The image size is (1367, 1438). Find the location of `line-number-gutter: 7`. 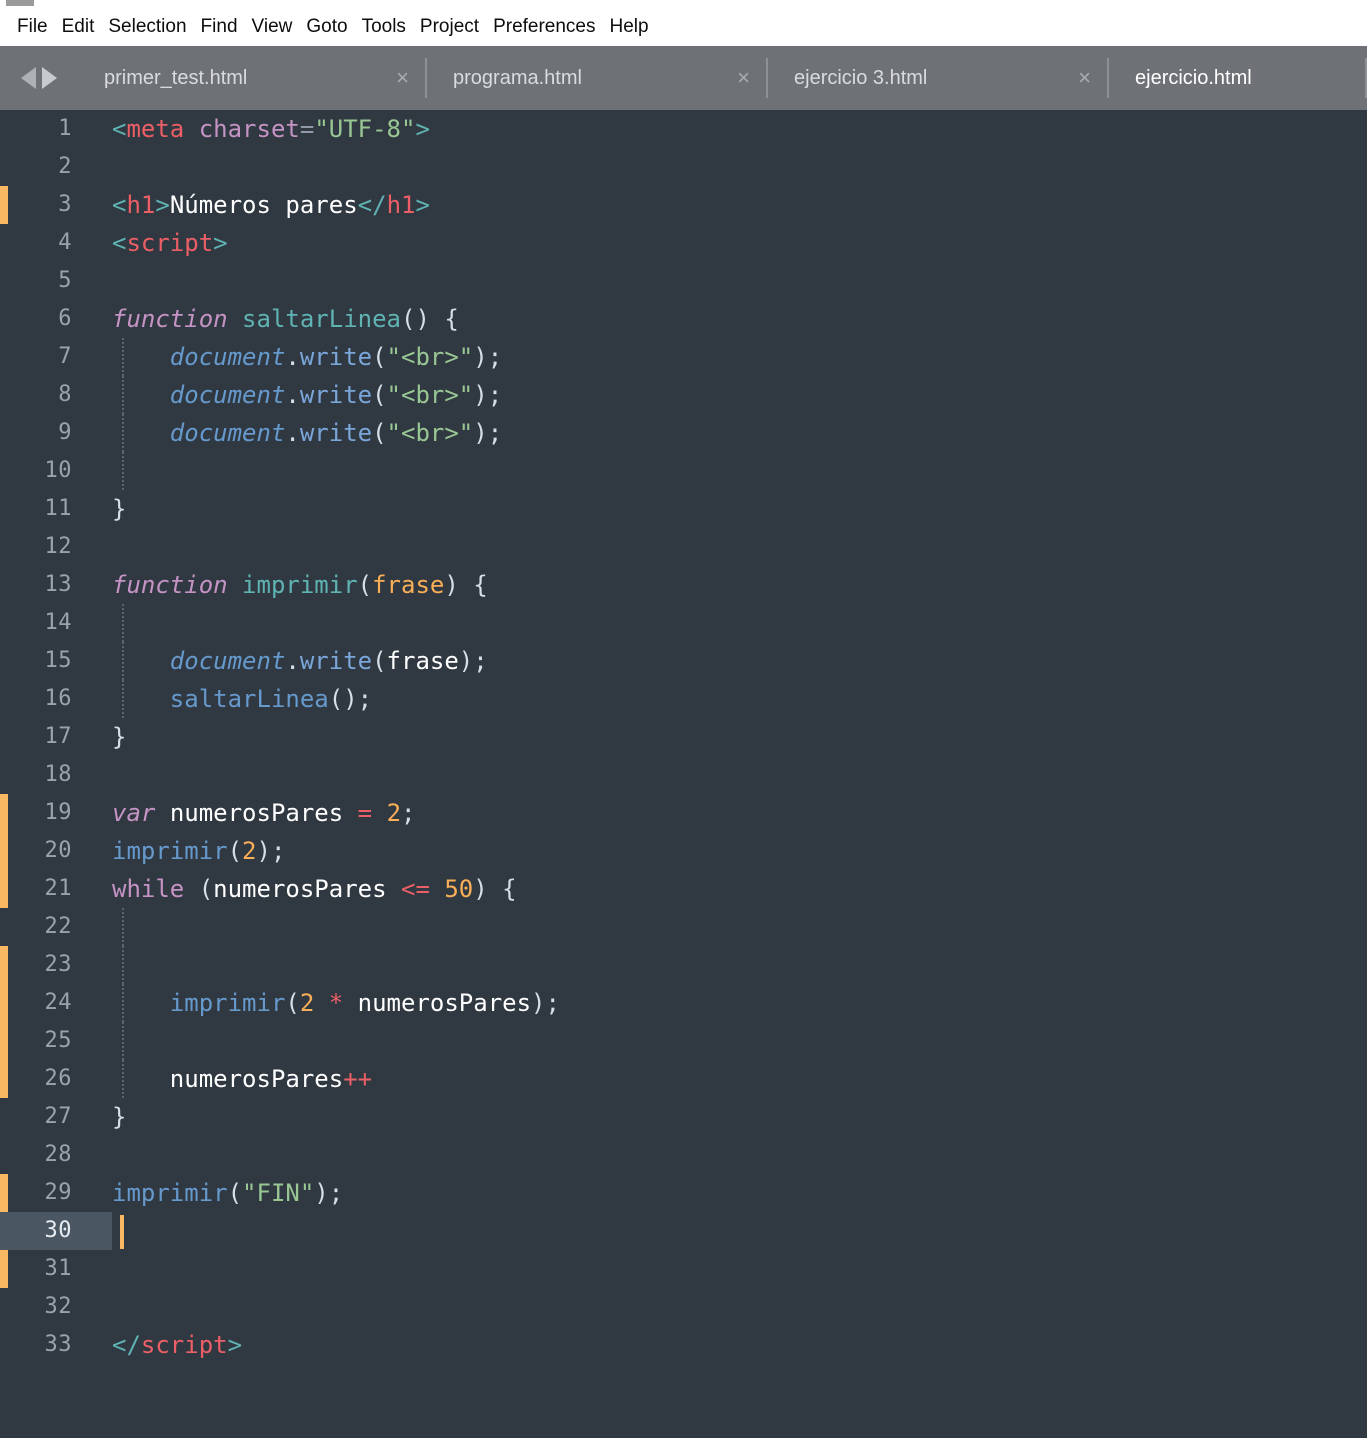

line-number-gutter: 7 is located at coordinates (56, 357).